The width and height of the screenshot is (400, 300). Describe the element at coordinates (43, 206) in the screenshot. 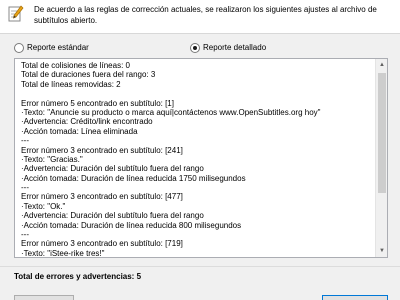

I see `log-line: ·Texto: "Ok."` at that location.